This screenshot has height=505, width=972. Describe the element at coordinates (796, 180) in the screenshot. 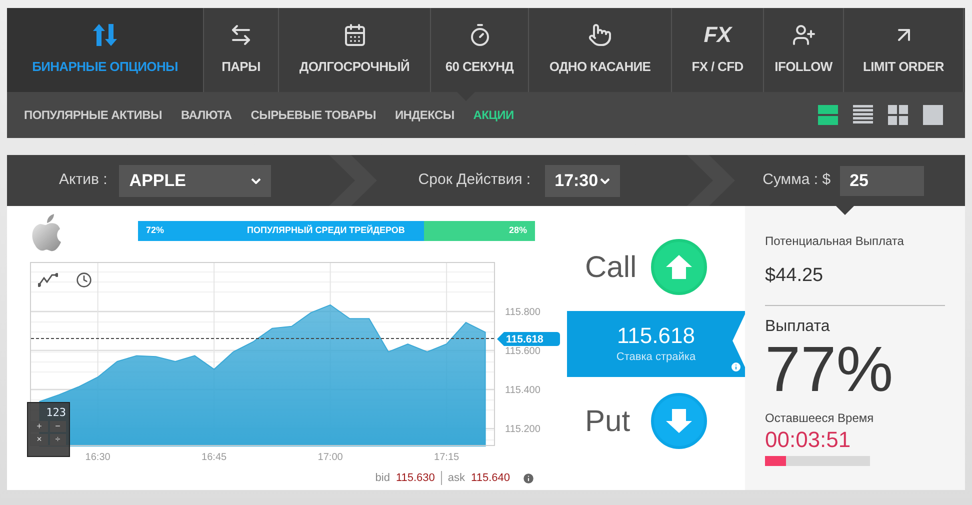

I see `amount-label: Сумма : $` at that location.